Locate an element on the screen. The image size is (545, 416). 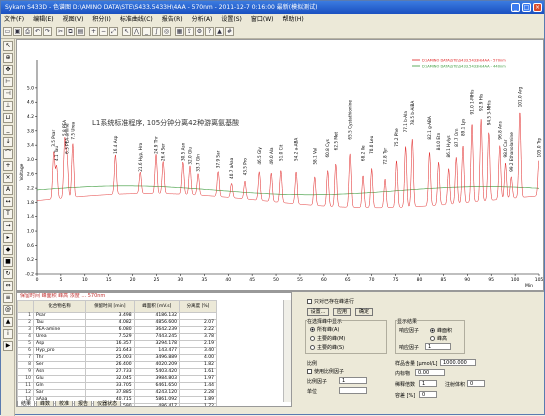
mark-icon: ◆ is located at coordinates (8, 250).